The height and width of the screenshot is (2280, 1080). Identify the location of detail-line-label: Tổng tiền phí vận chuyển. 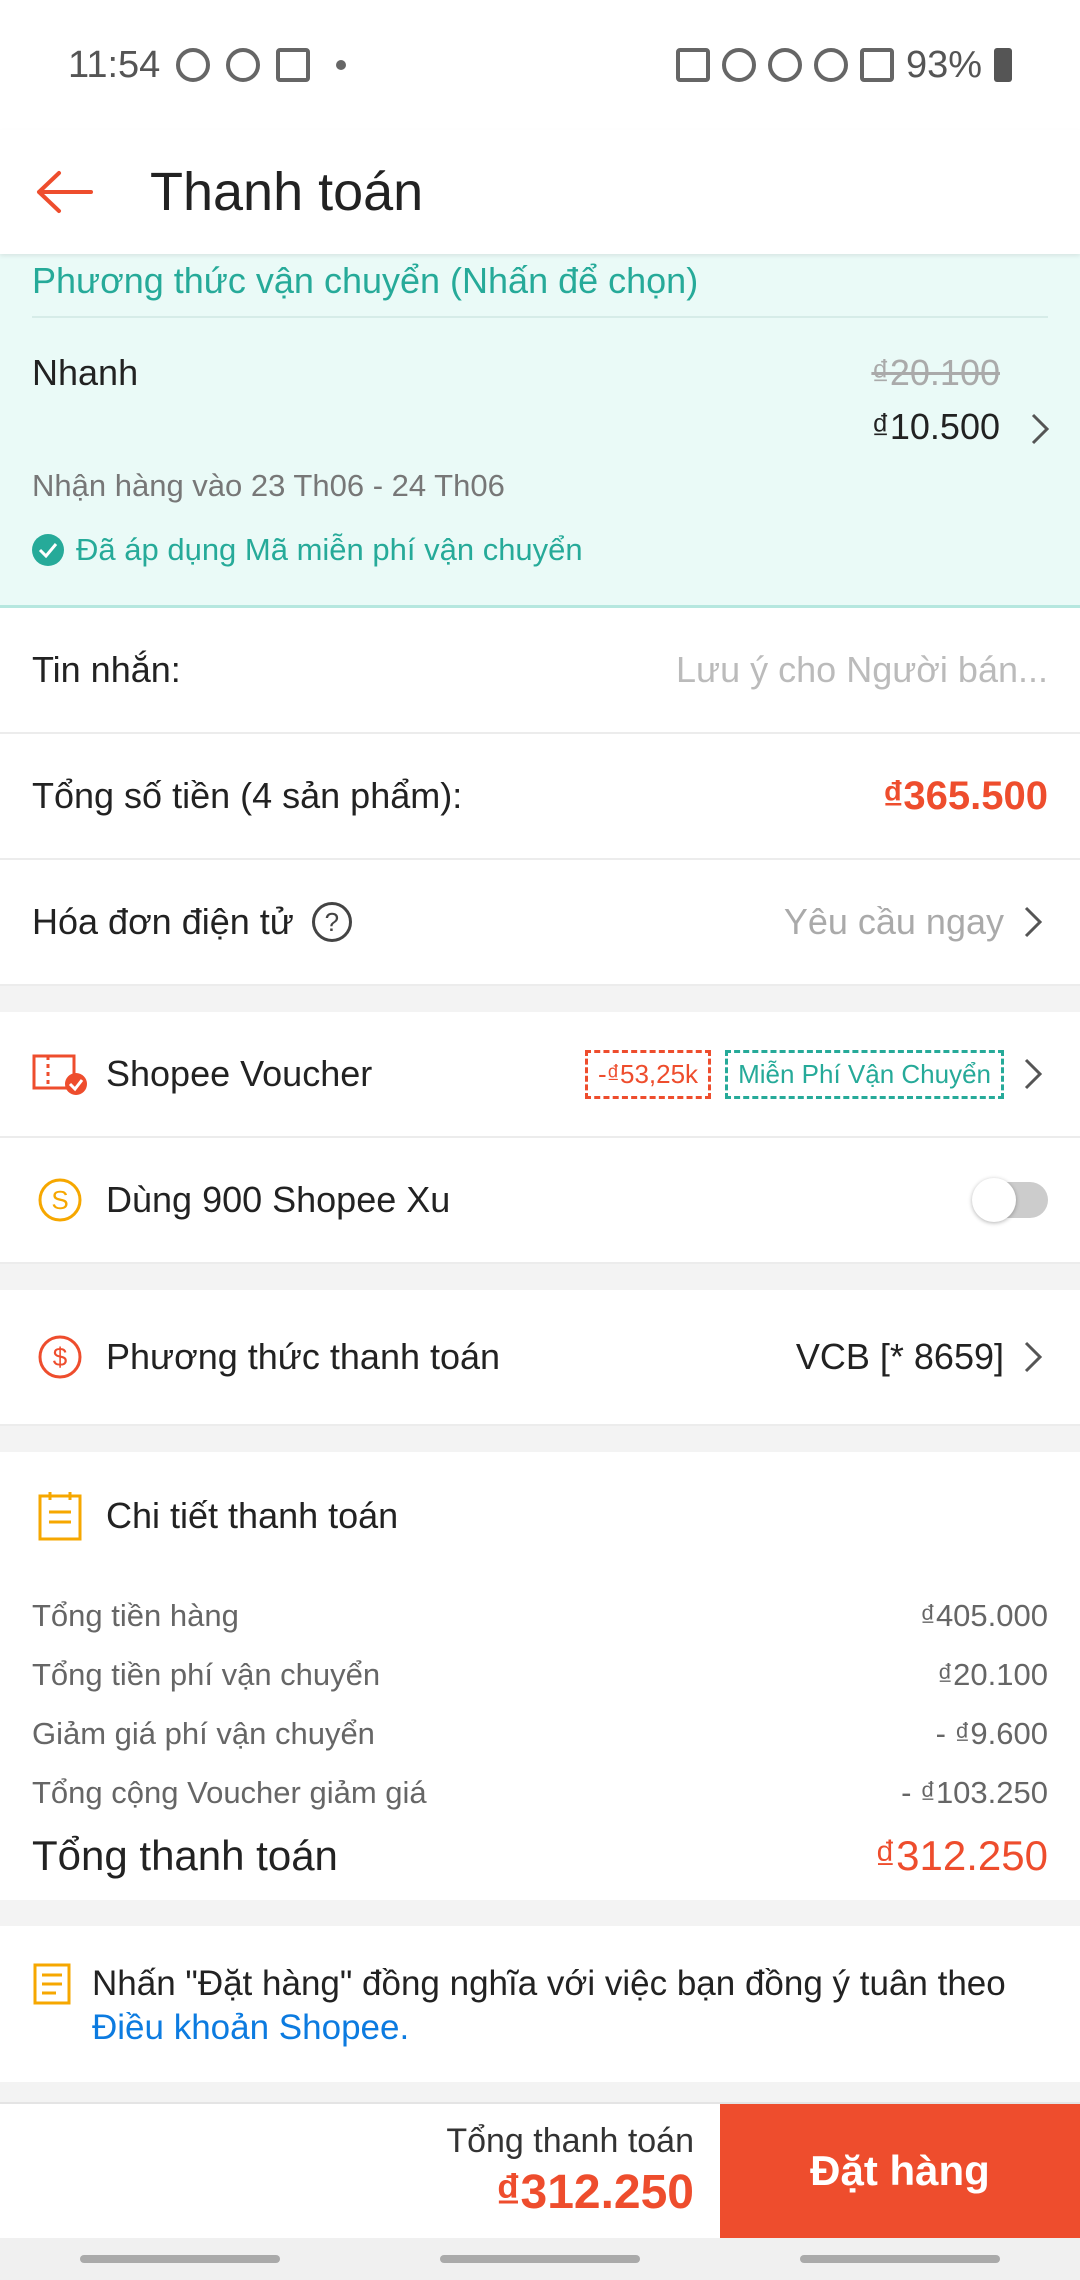
(206, 1674).